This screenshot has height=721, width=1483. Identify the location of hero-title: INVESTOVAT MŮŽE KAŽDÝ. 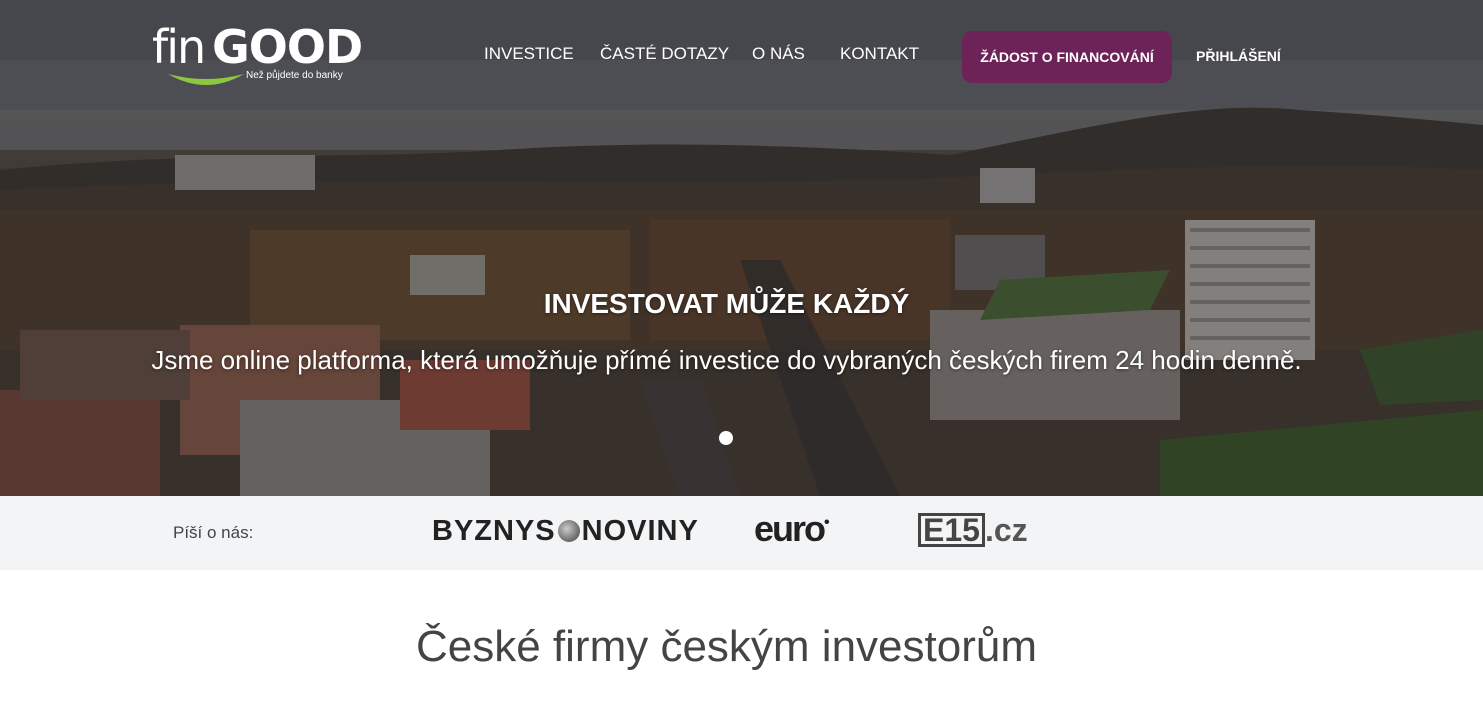
(726, 303).